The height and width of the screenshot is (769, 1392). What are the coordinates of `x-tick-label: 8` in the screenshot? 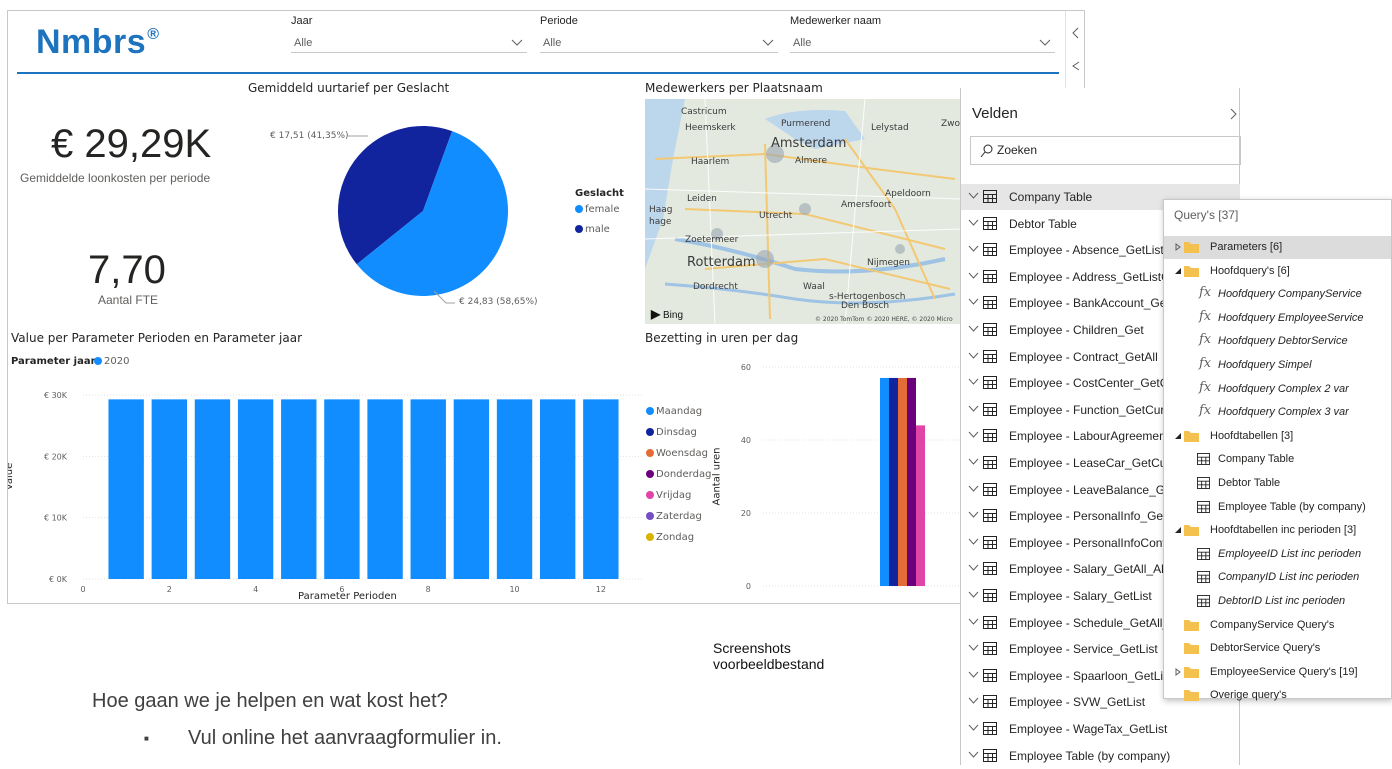 It's located at (428, 589).